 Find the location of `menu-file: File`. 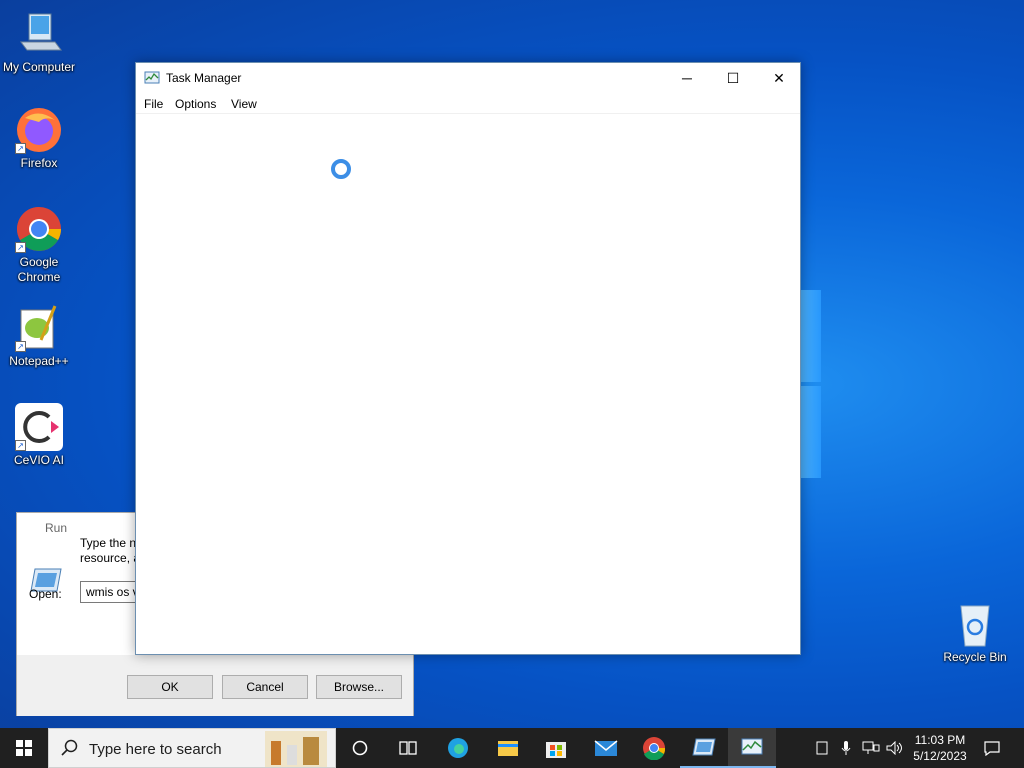

menu-file: File is located at coordinates (153, 104).